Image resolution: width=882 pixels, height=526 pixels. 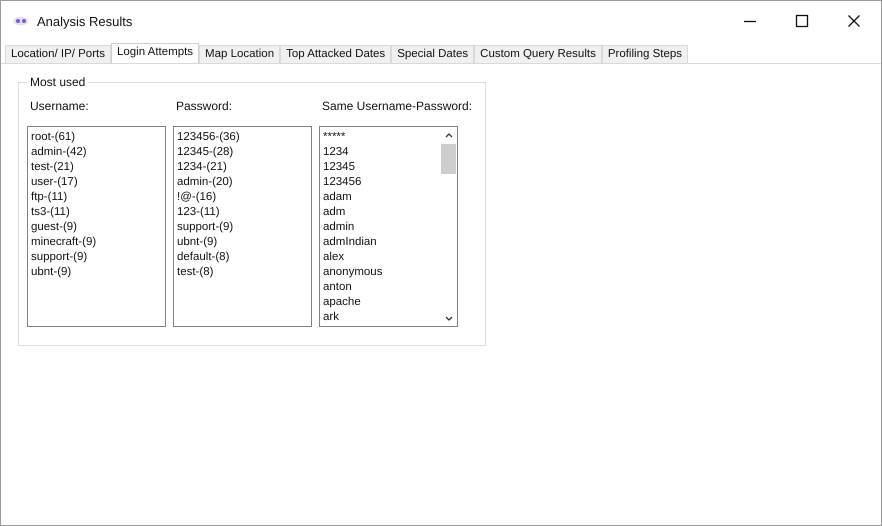 I want to click on list-item: ftp-(11), so click(x=96, y=197).